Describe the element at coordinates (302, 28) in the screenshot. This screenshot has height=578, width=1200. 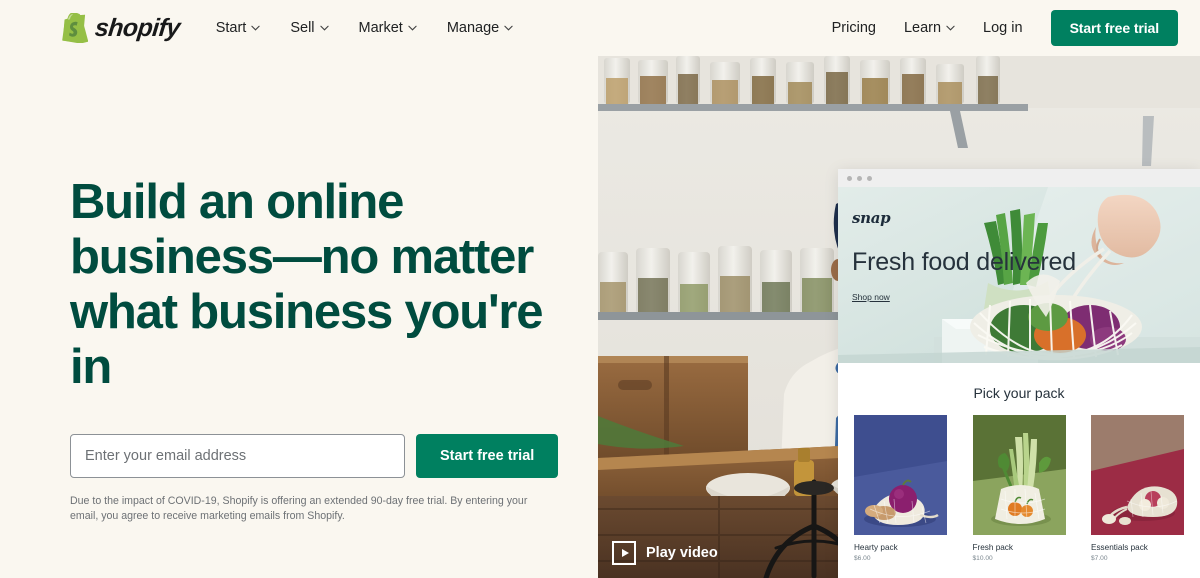
I see `nav-label: Sell` at that location.